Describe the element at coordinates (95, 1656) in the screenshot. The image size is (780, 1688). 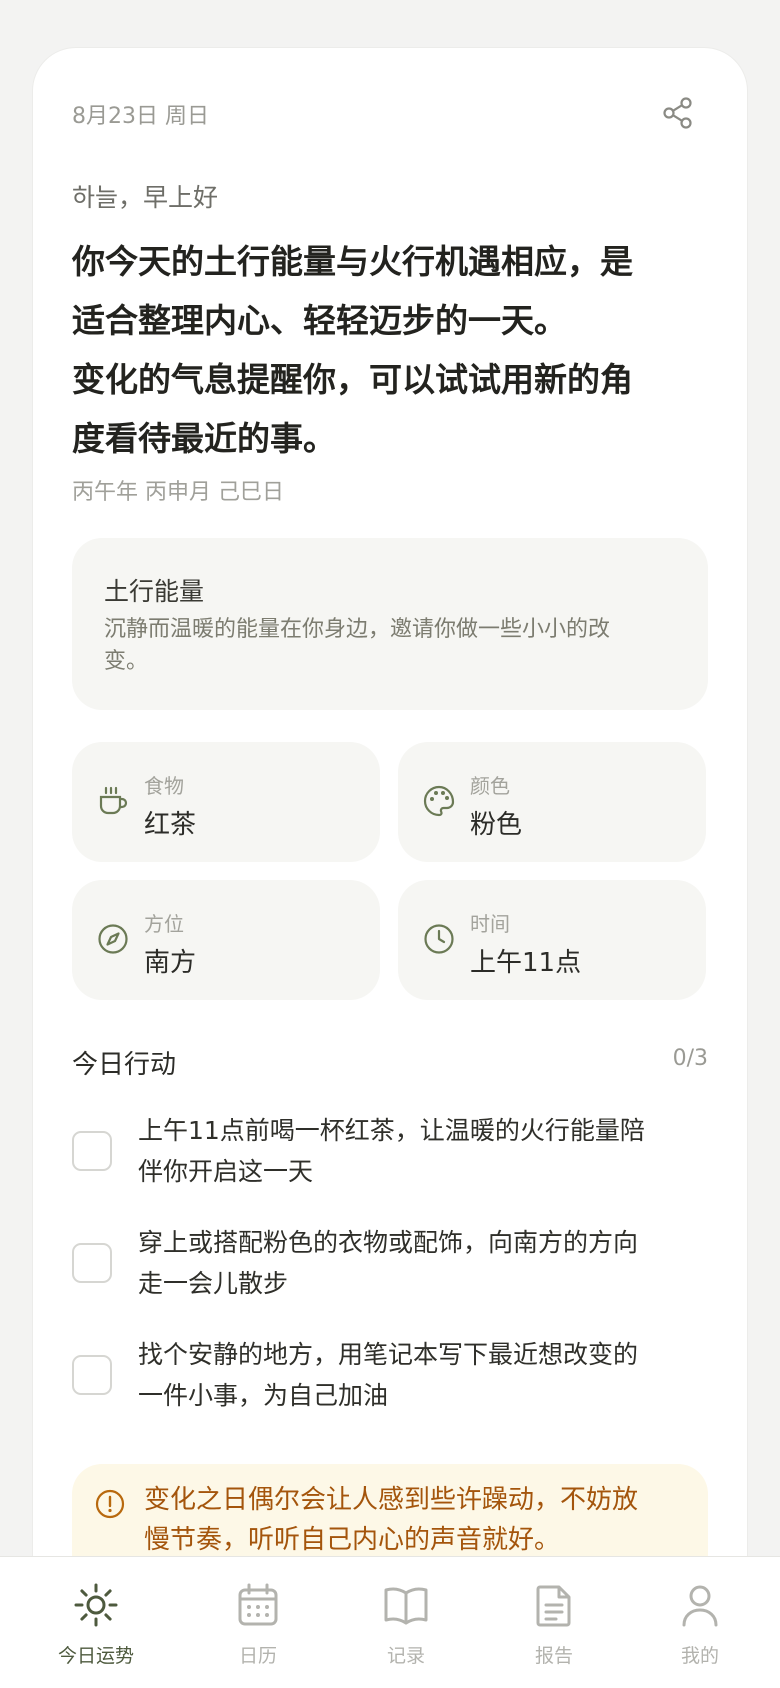
I see `tab-label: 今日运势` at that location.